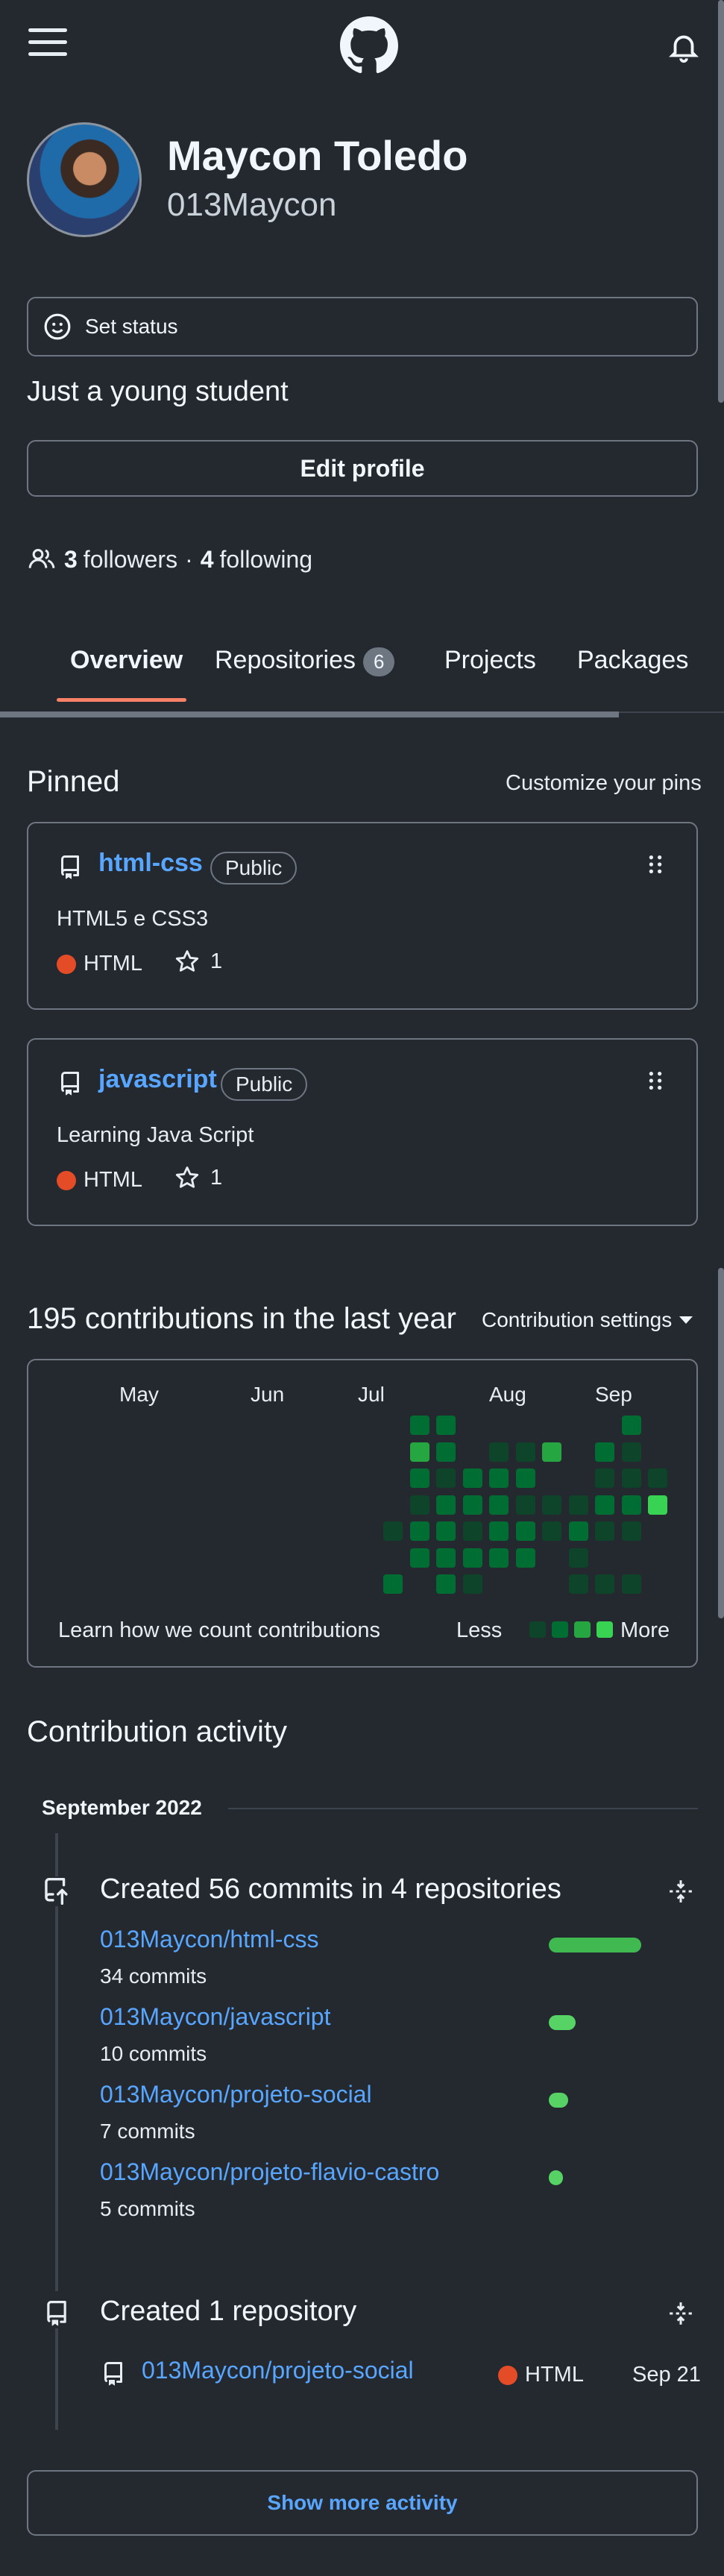 Image resolution: width=724 pixels, height=2576 pixels. I want to click on tab-projects: Projects, so click(490, 660).